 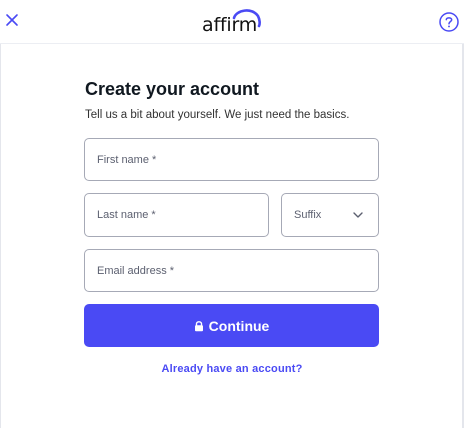 I want to click on page-title: Create your account, so click(x=172, y=89).